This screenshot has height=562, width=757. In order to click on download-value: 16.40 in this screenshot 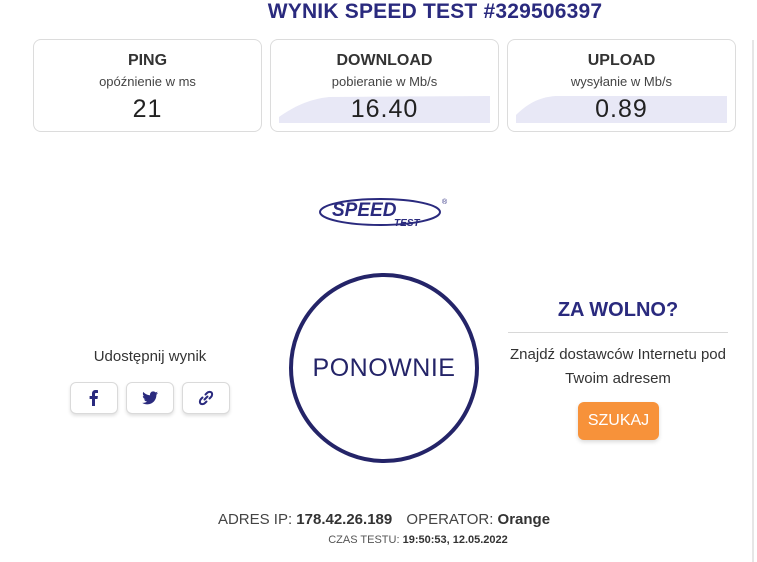, I will do `click(384, 109)`.